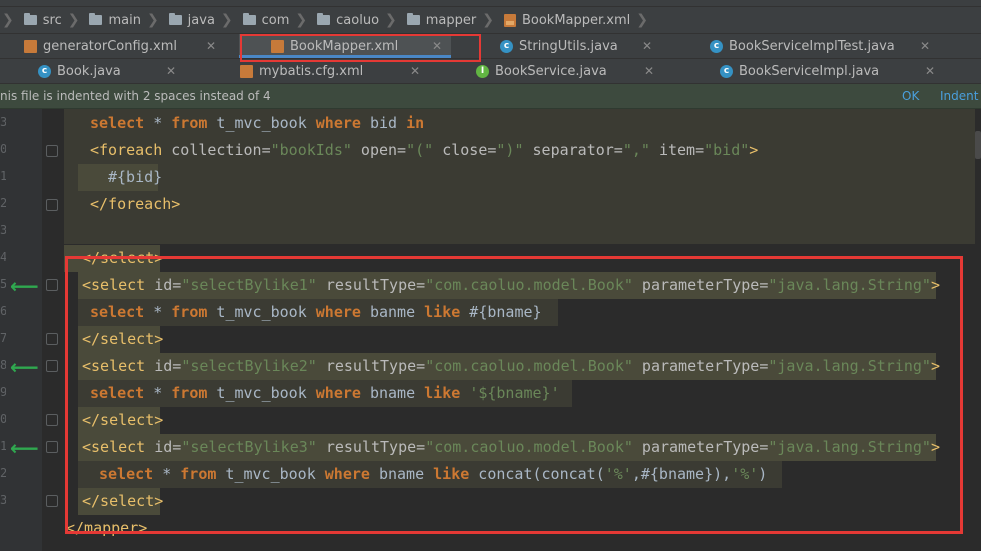  Describe the element at coordinates (465, 150) in the screenshot. I see `code-token: close=` at that location.